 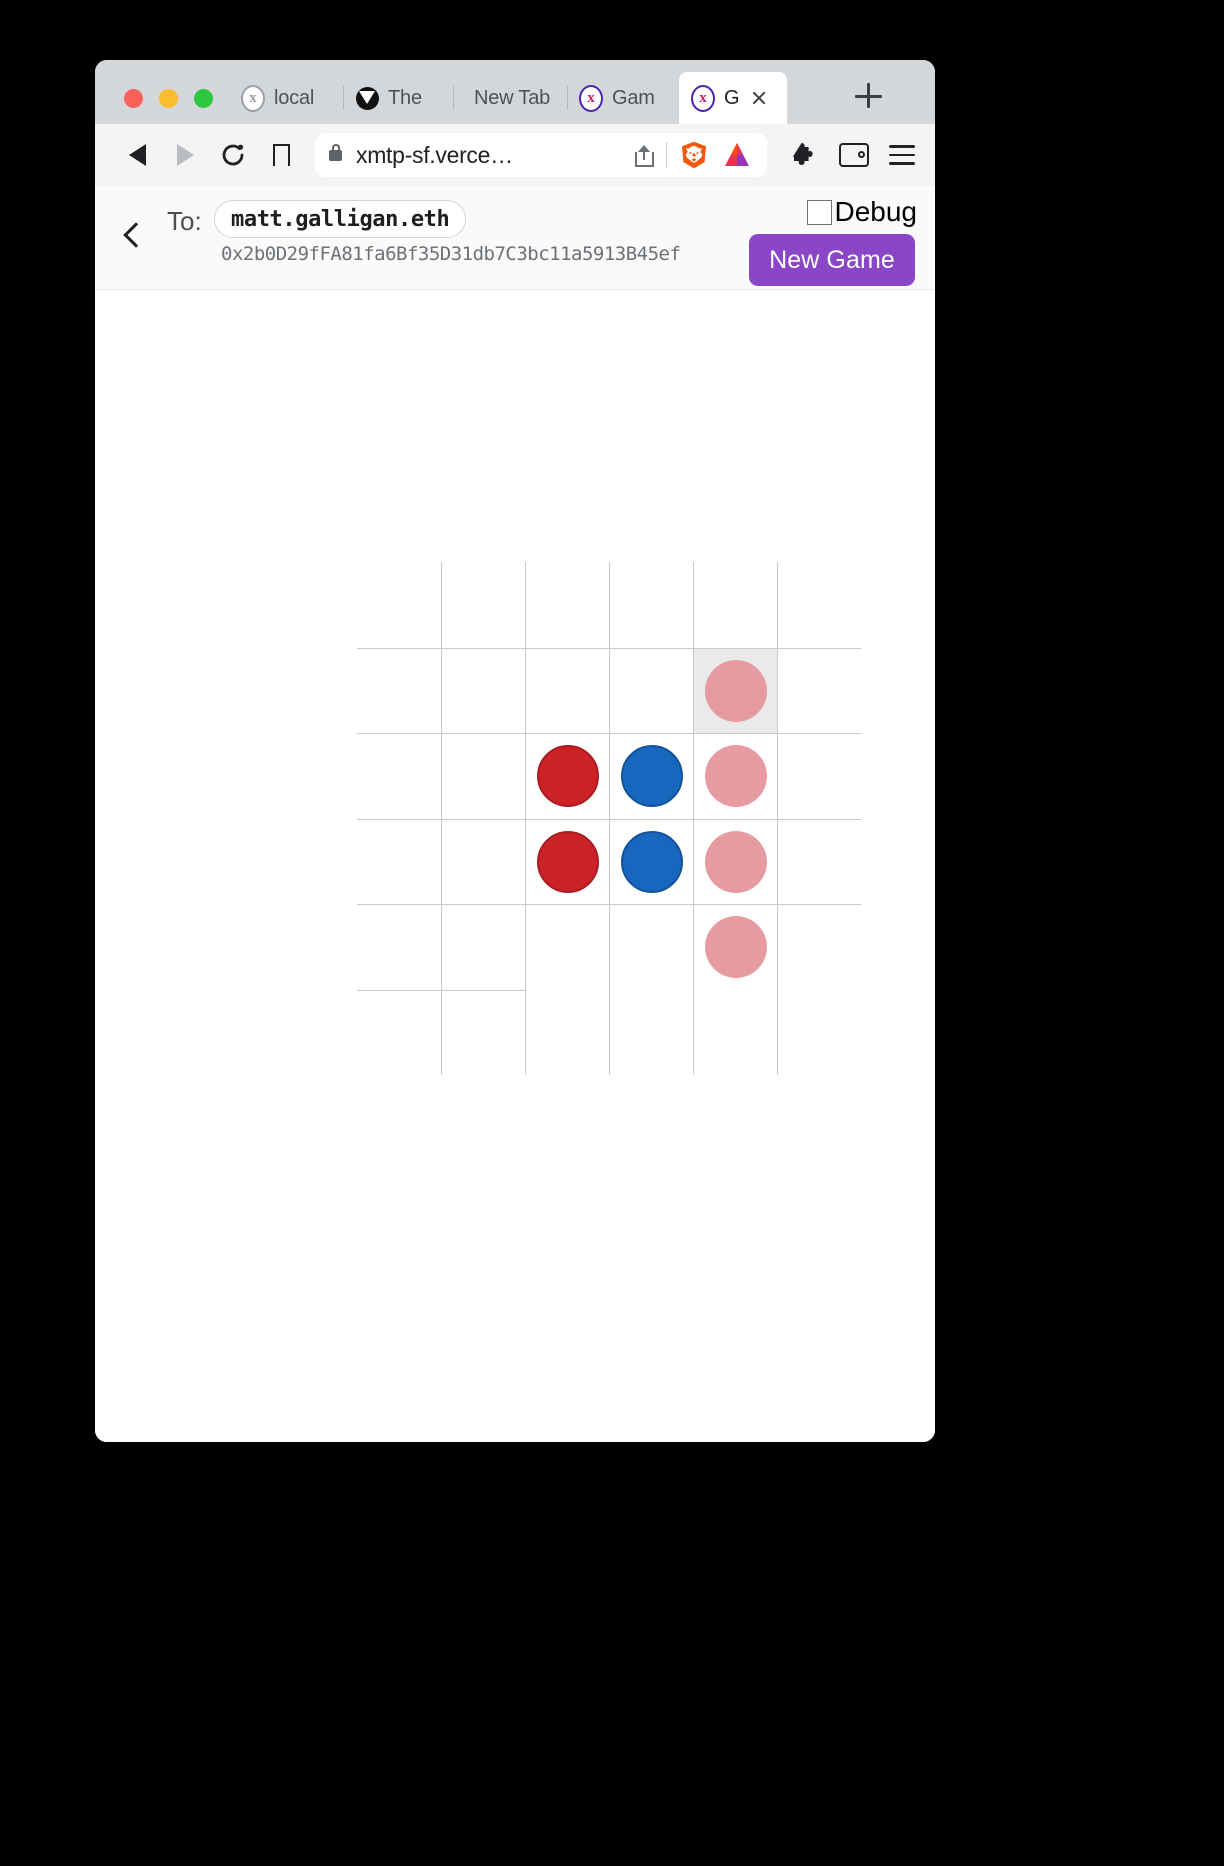 I want to click on board-cell-r3c1, so click(x=483, y=861).